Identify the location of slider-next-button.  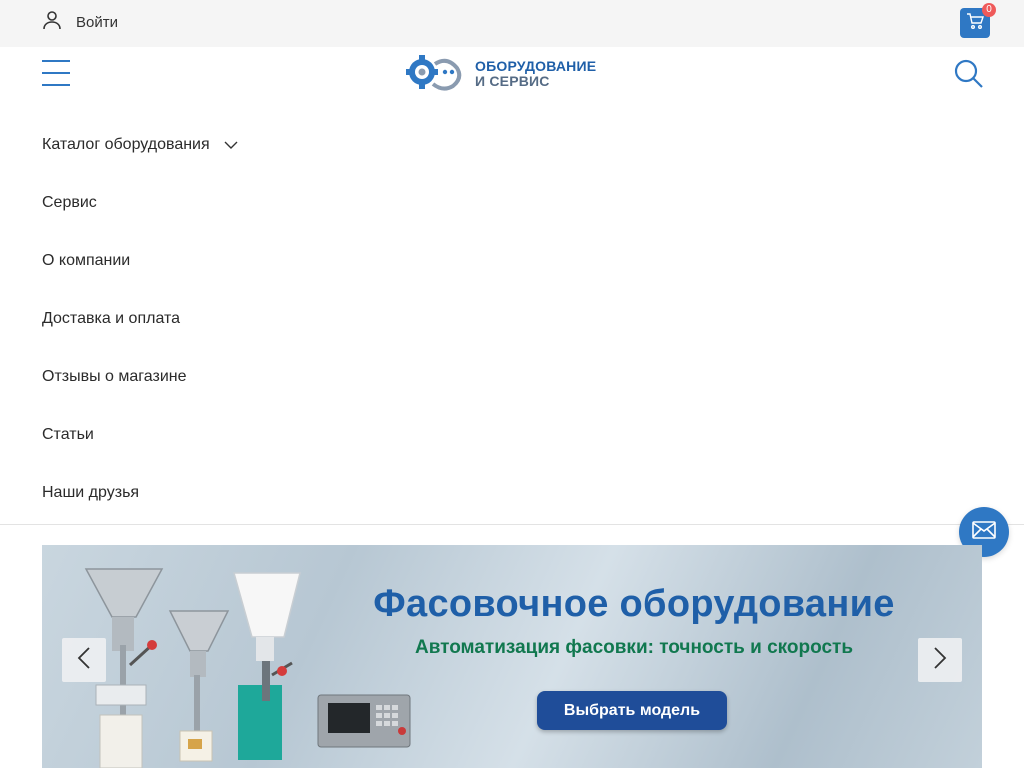
(940, 660).